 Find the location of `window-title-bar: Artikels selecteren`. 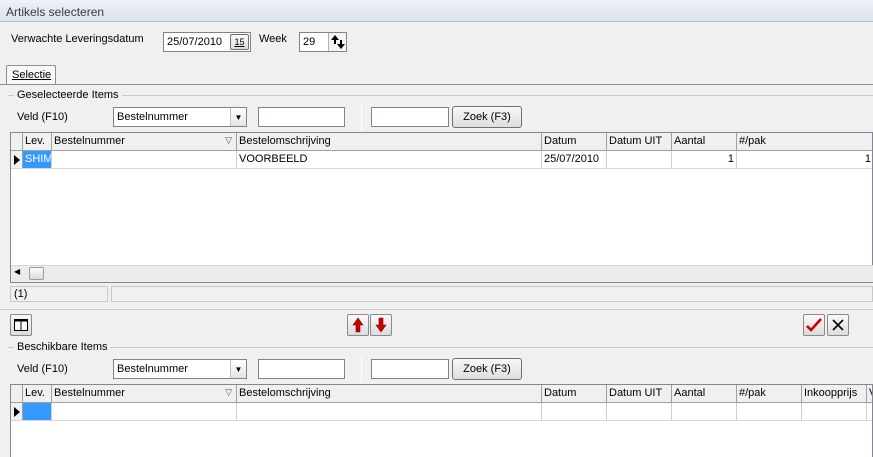

window-title-bar: Artikels selecteren is located at coordinates (436, 11).